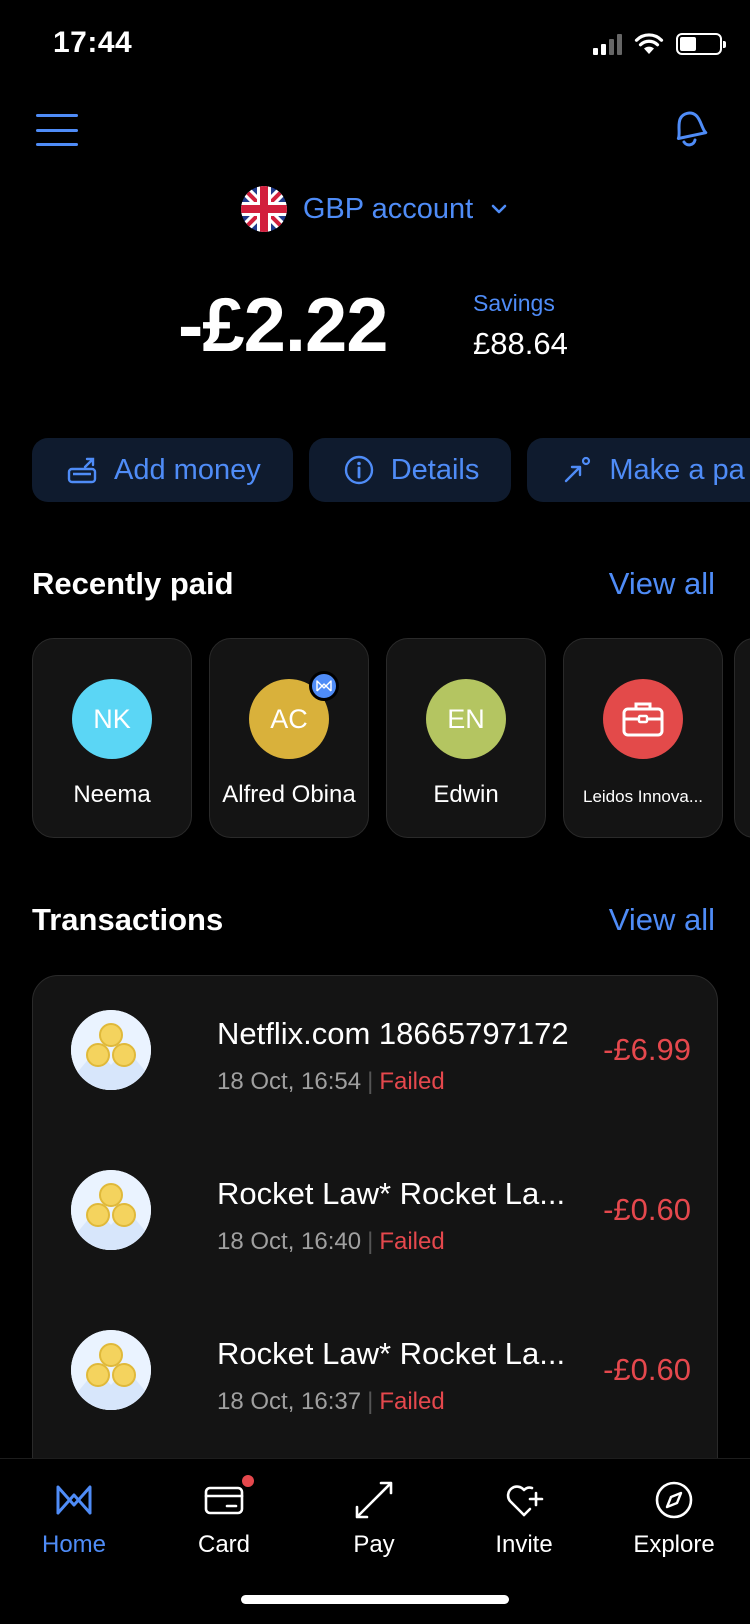 The height and width of the screenshot is (1624, 750). I want to click on balance-amount: -£2.22, so click(283, 325).